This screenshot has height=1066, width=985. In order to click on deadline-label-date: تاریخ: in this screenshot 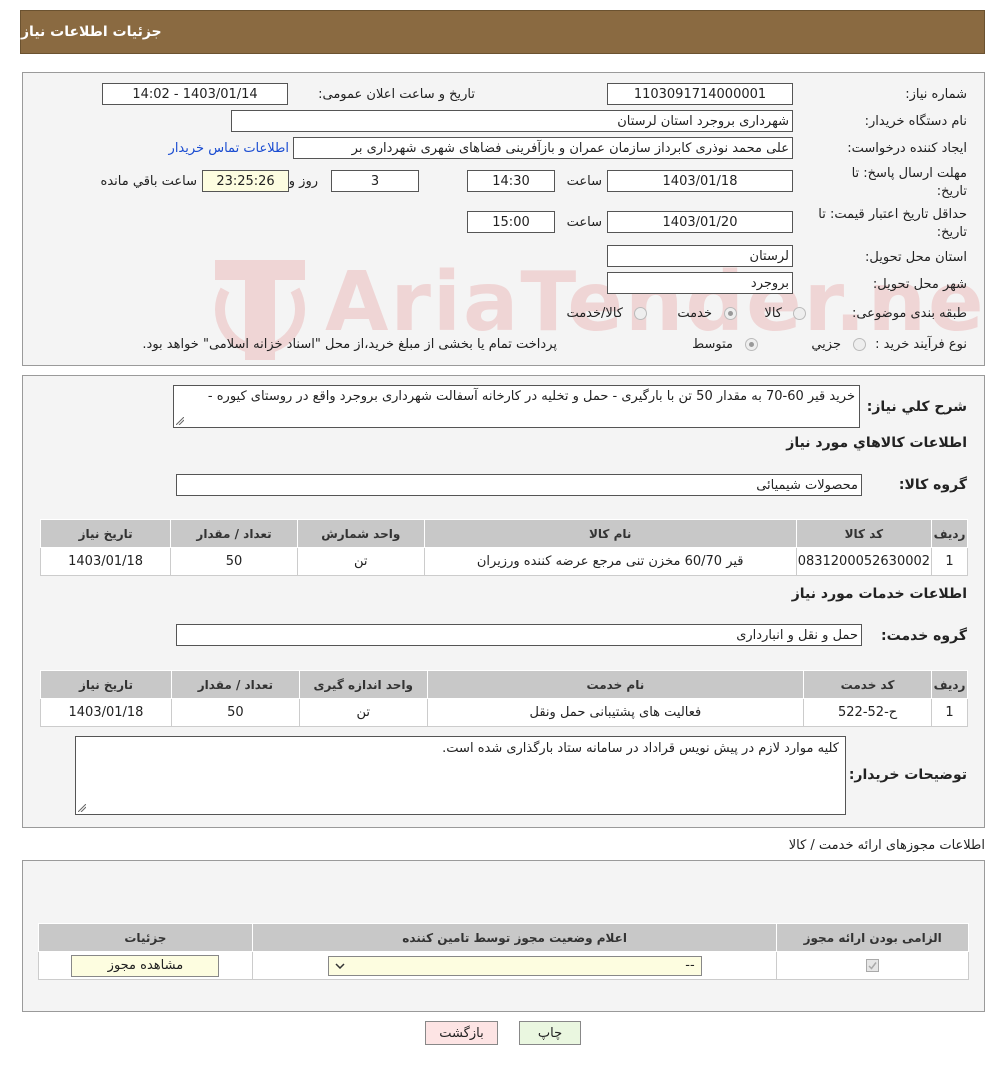, I will do `click(951, 191)`.